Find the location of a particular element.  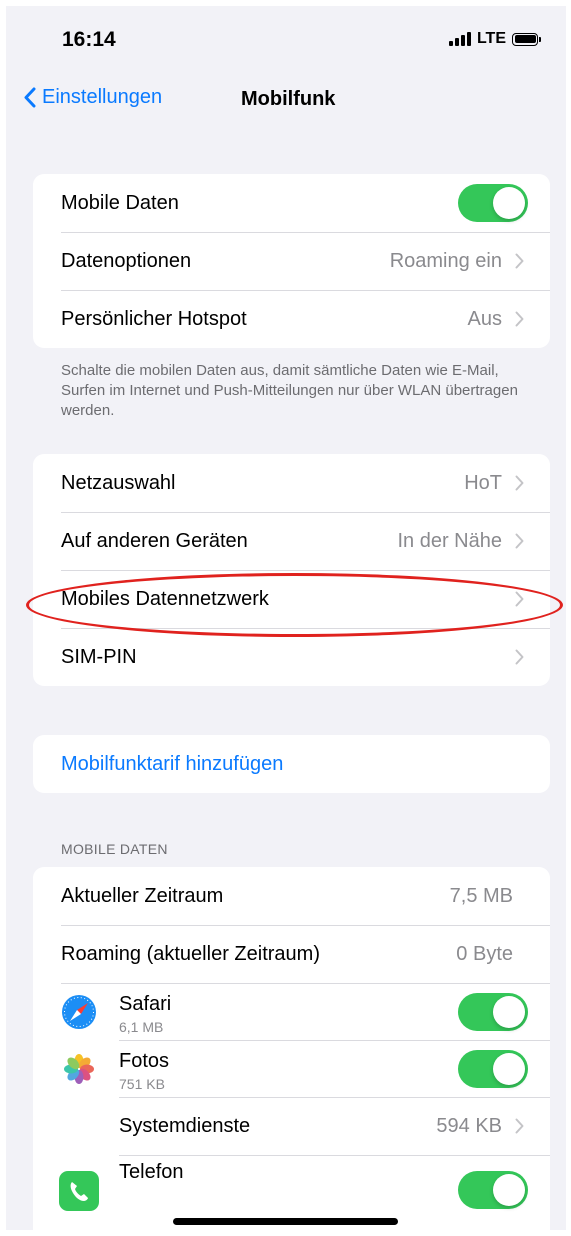

mobile-data-toggle is located at coordinates (493, 203).